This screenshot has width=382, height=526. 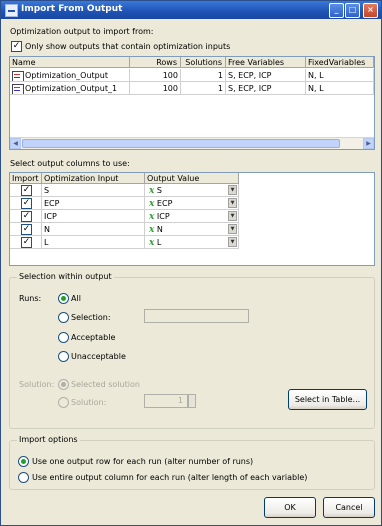 I want to click on runs-selection-label: Selection:, so click(x=91, y=317).